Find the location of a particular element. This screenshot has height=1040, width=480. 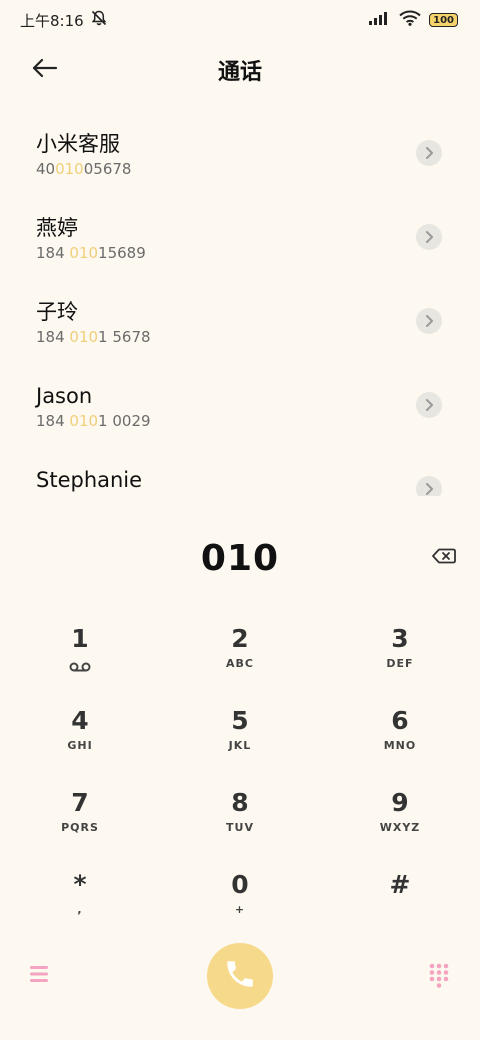

key-letters: PQRS is located at coordinates (80, 827).